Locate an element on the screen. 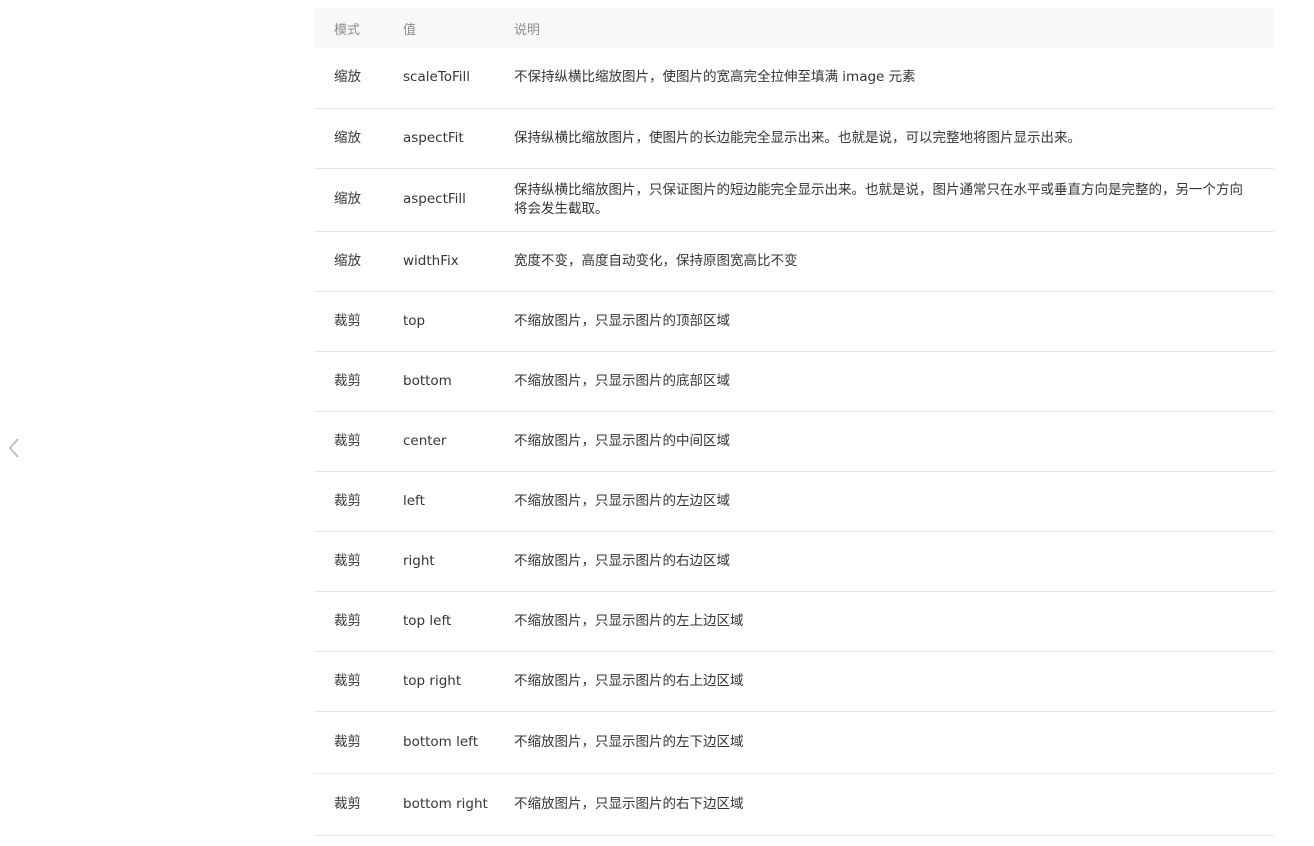 The image size is (1314, 846). previous-page-button is located at coordinates (14, 448).